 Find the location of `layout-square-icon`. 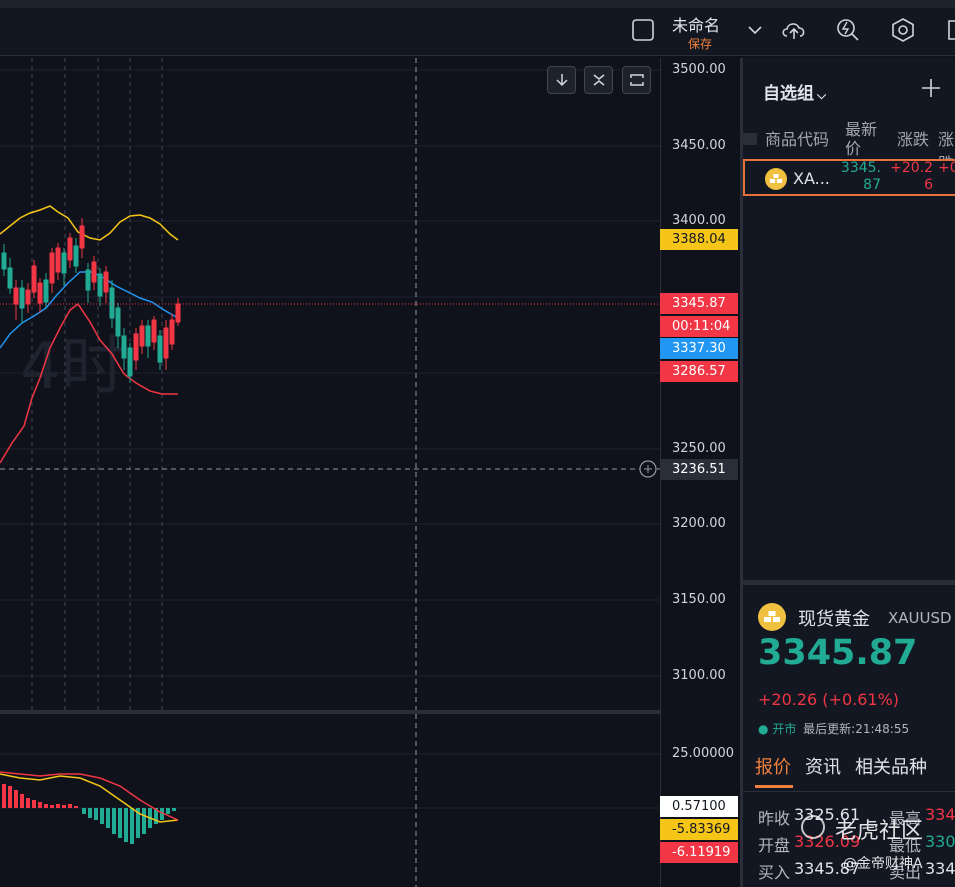

layout-square-icon is located at coordinates (643, 30).